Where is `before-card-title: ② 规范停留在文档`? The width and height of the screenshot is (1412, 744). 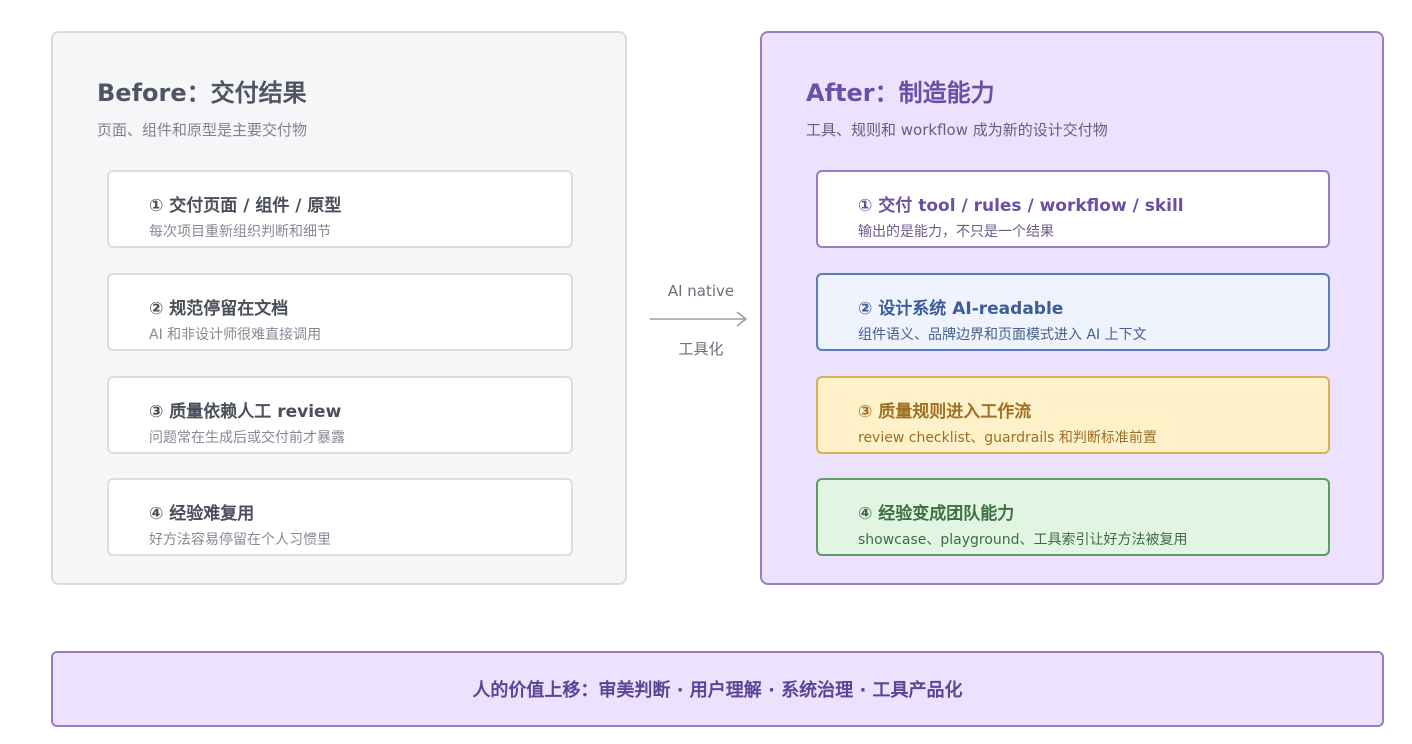
before-card-title: ② 规范停留在文档 is located at coordinates (219, 309).